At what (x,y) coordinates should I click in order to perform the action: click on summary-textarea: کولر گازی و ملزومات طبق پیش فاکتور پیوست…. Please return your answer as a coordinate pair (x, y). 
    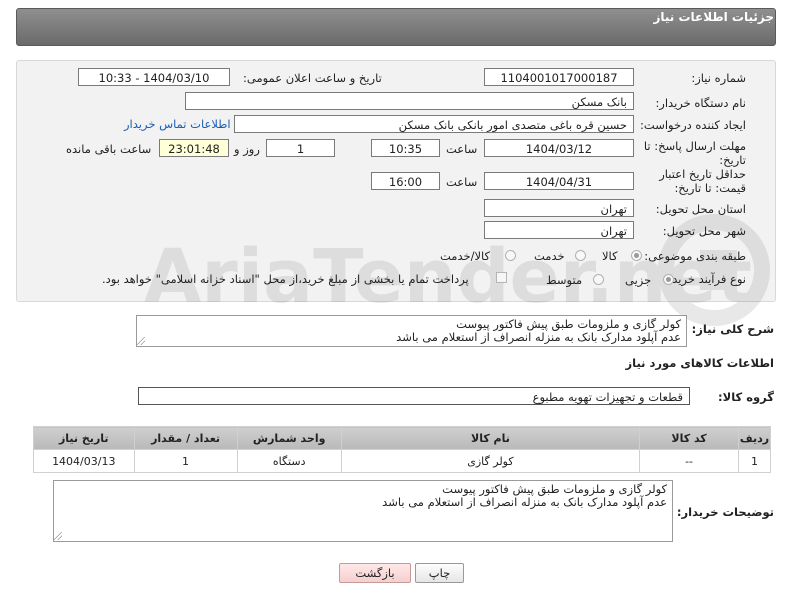
    Looking at the image, I should click on (411, 331).